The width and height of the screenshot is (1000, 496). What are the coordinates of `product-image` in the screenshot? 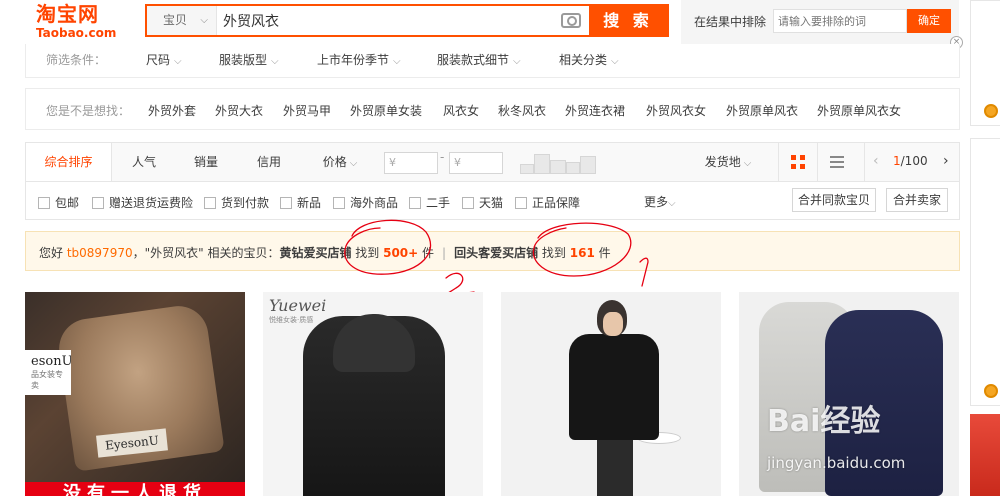 It's located at (611, 394).